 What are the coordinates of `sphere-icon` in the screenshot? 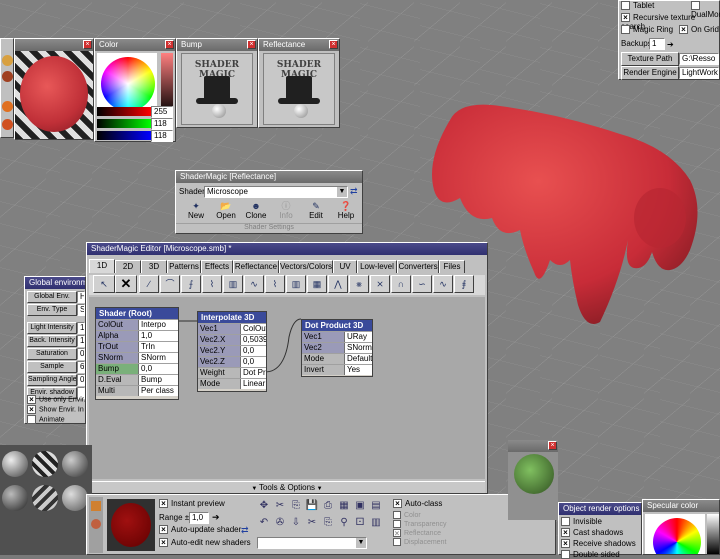 It's located at (96, 524).